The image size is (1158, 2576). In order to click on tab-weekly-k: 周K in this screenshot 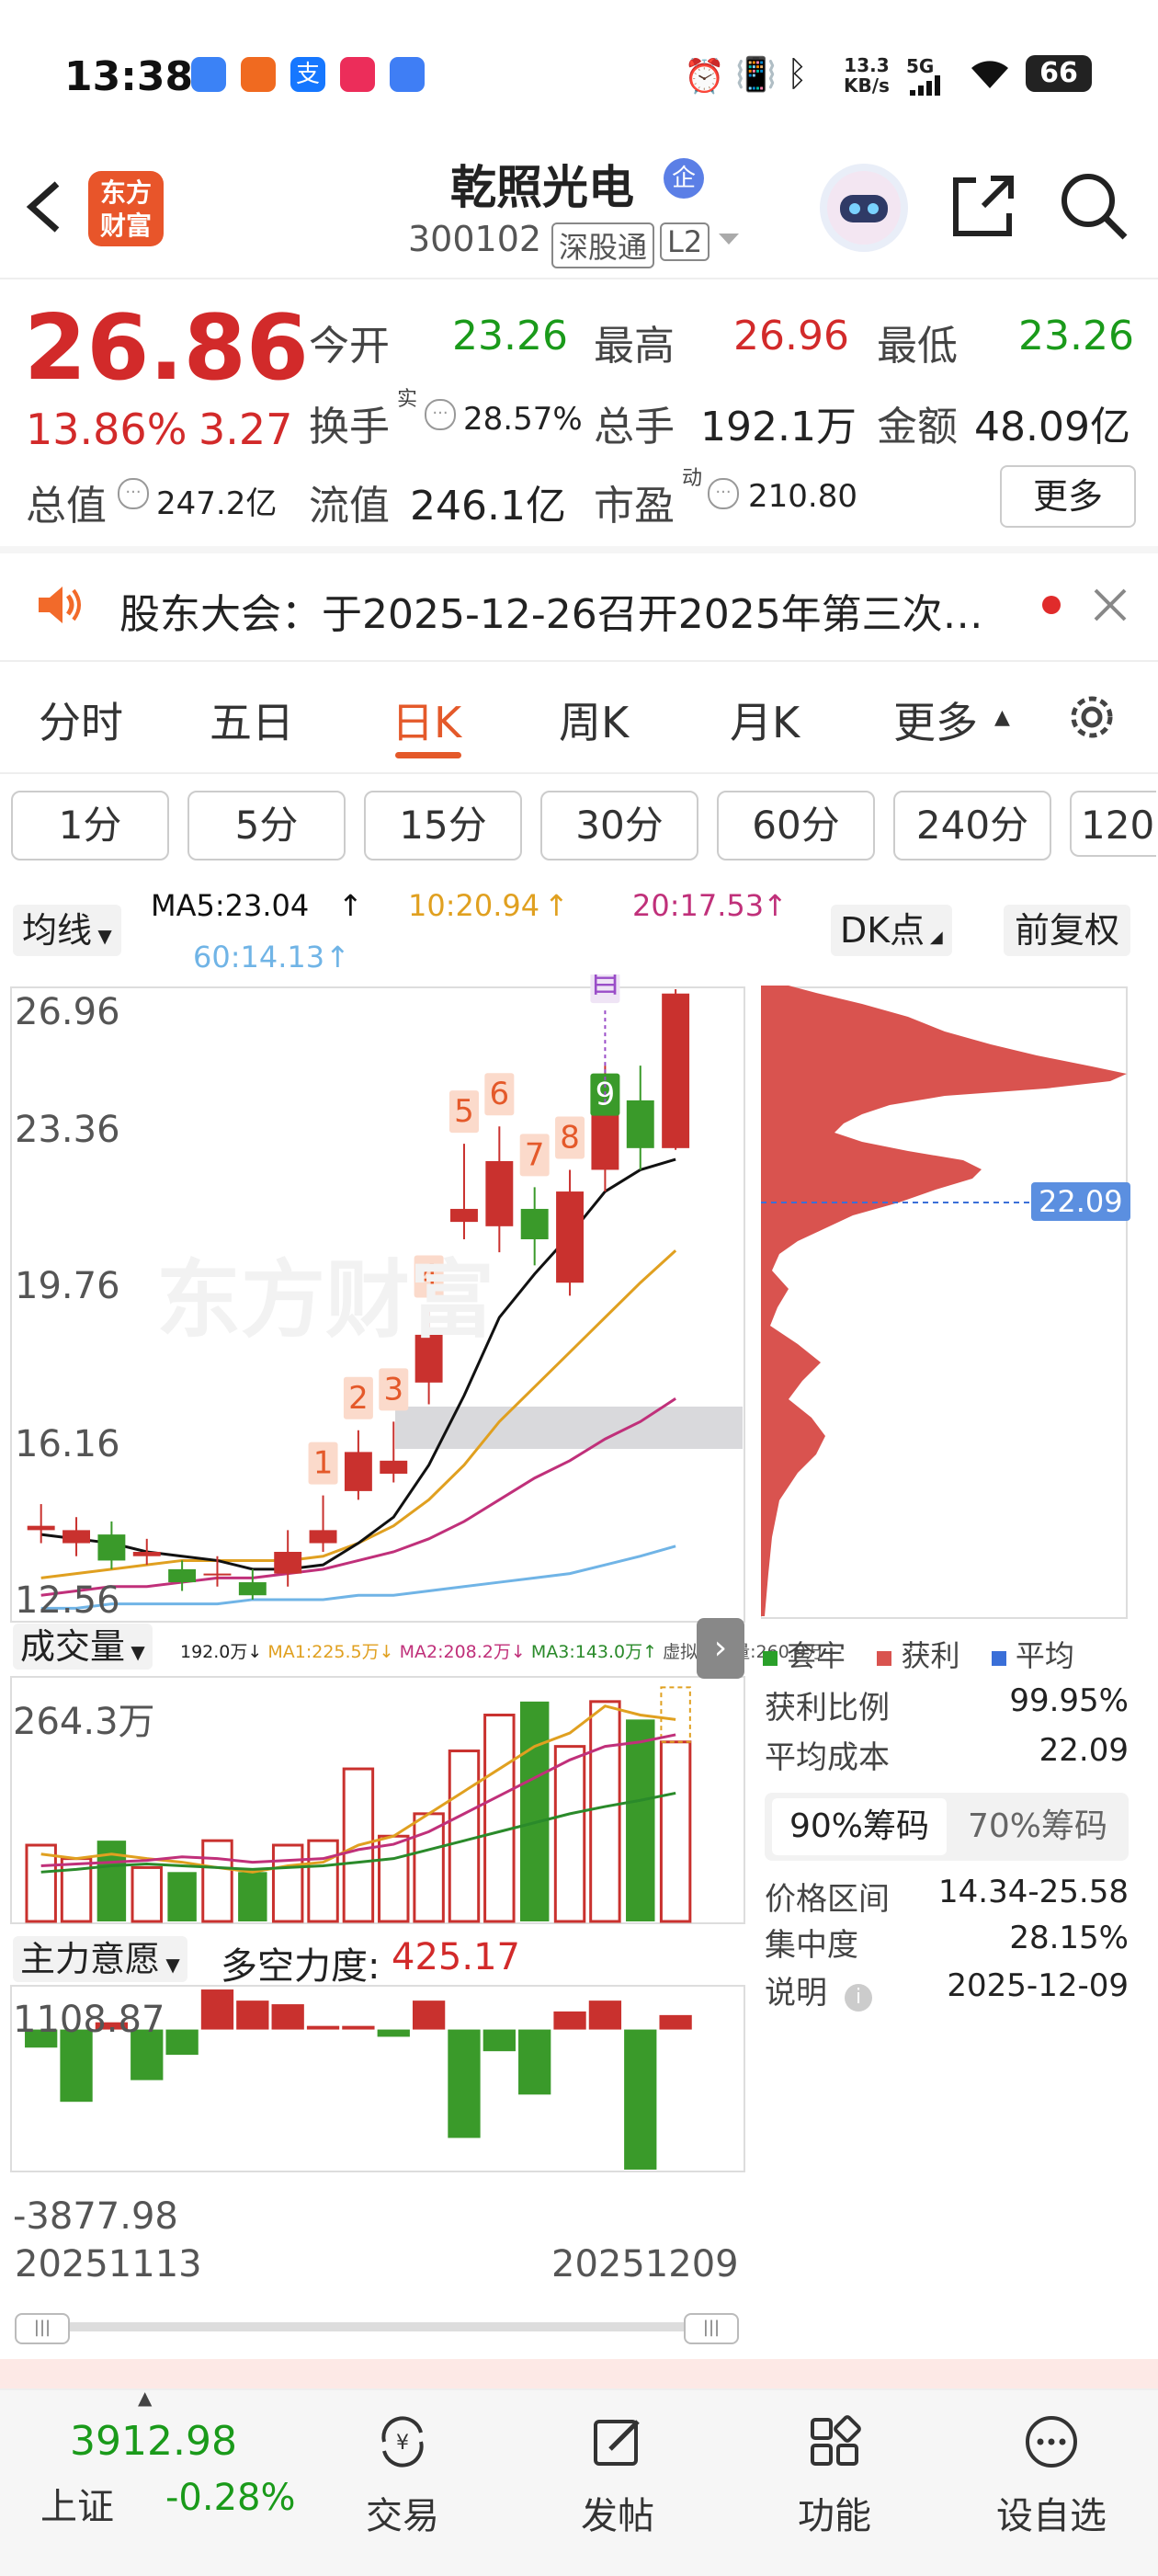, I will do `click(594, 720)`.